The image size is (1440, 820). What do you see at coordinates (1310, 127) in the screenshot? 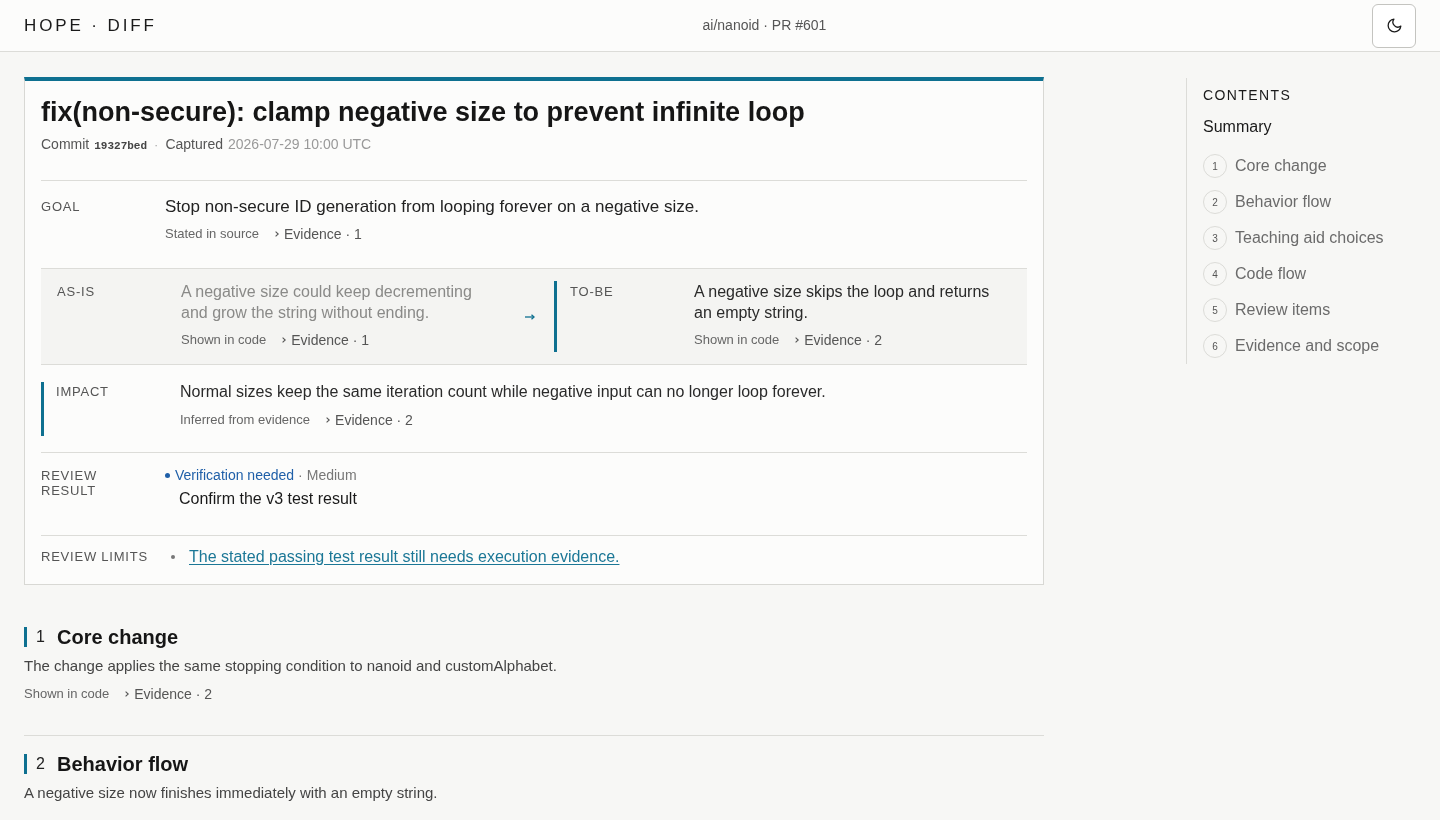
I see `contents-link: Summary` at bounding box center [1310, 127].